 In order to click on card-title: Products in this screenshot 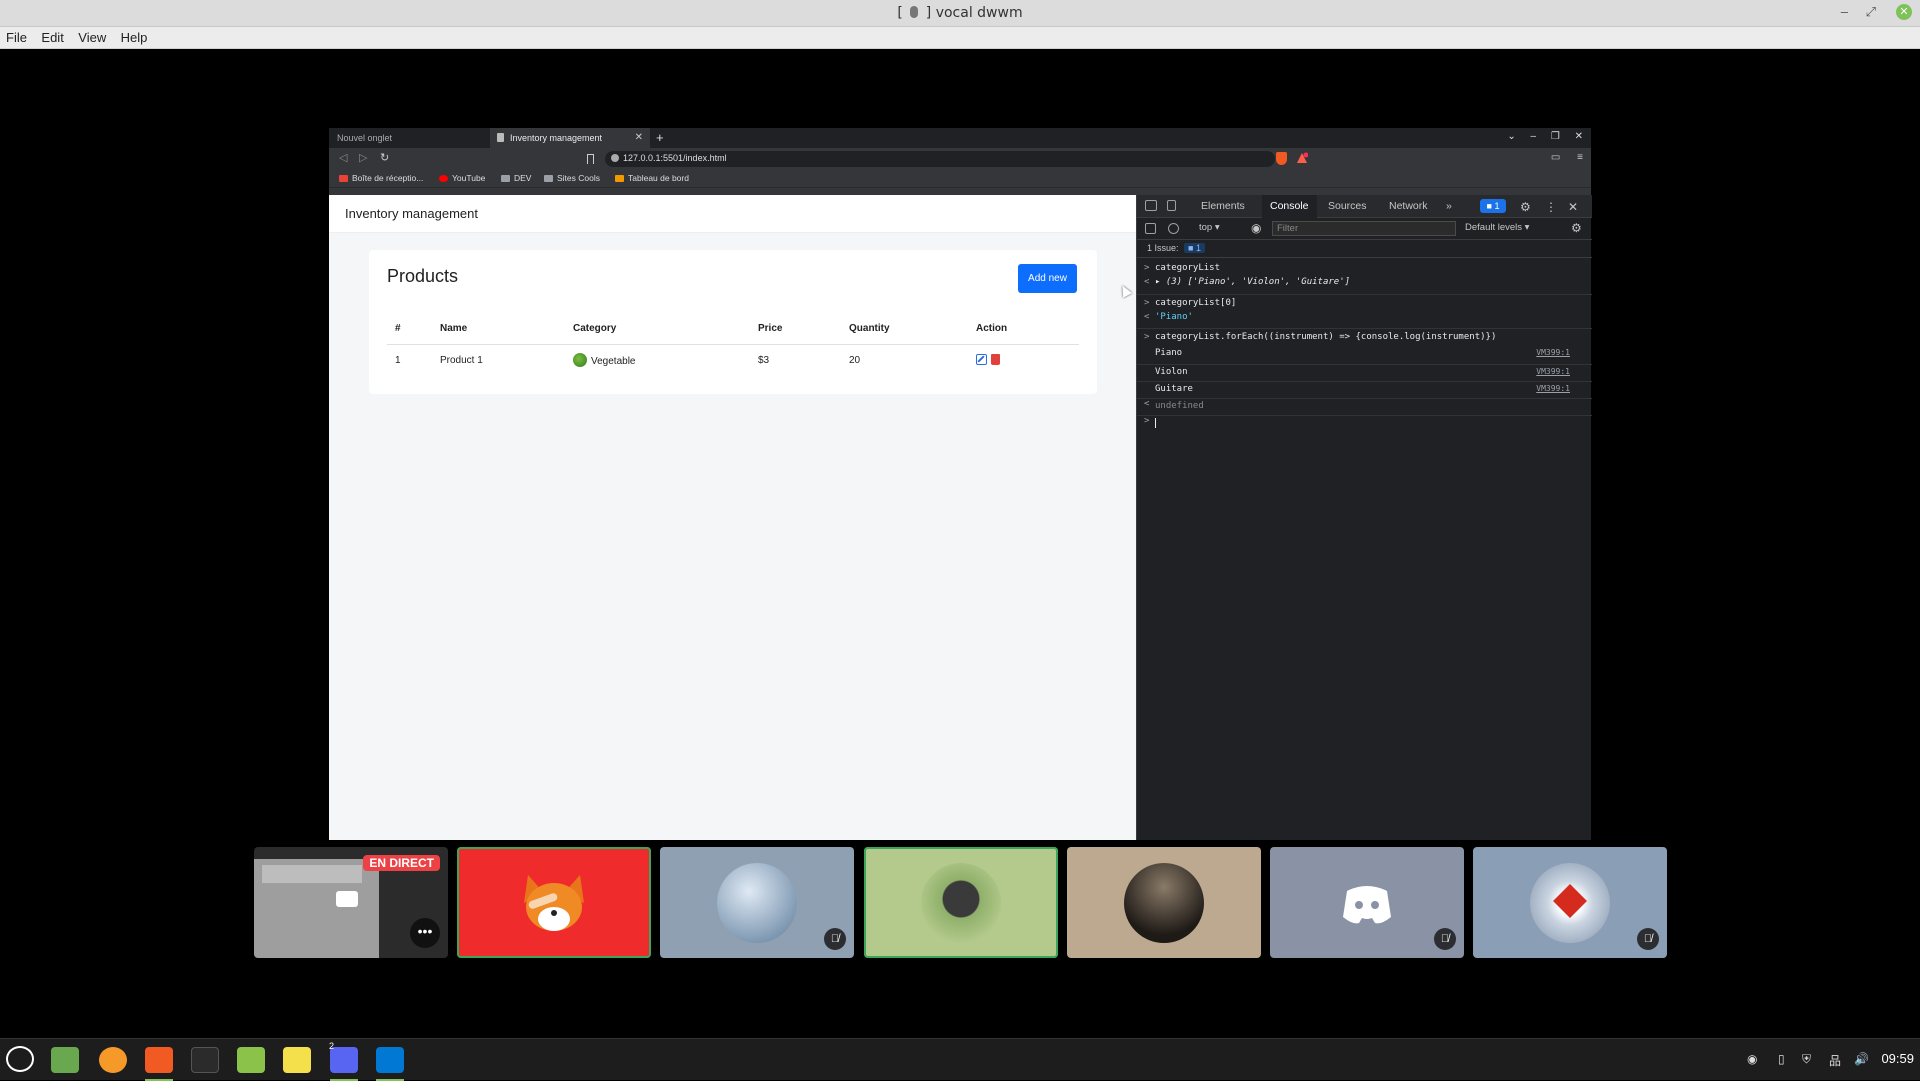, I will do `click(423, 276)`.